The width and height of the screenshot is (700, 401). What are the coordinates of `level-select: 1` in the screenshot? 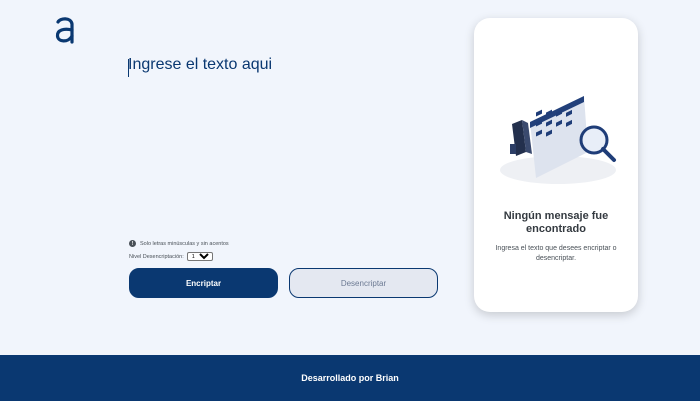 It's located at (199, 256).